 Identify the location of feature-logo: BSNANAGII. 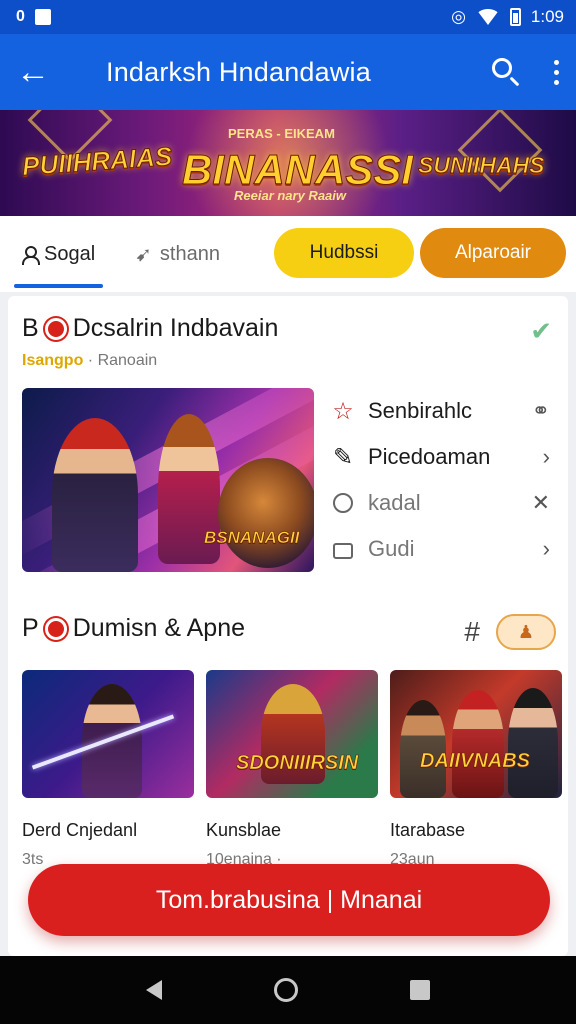
(252, 538).